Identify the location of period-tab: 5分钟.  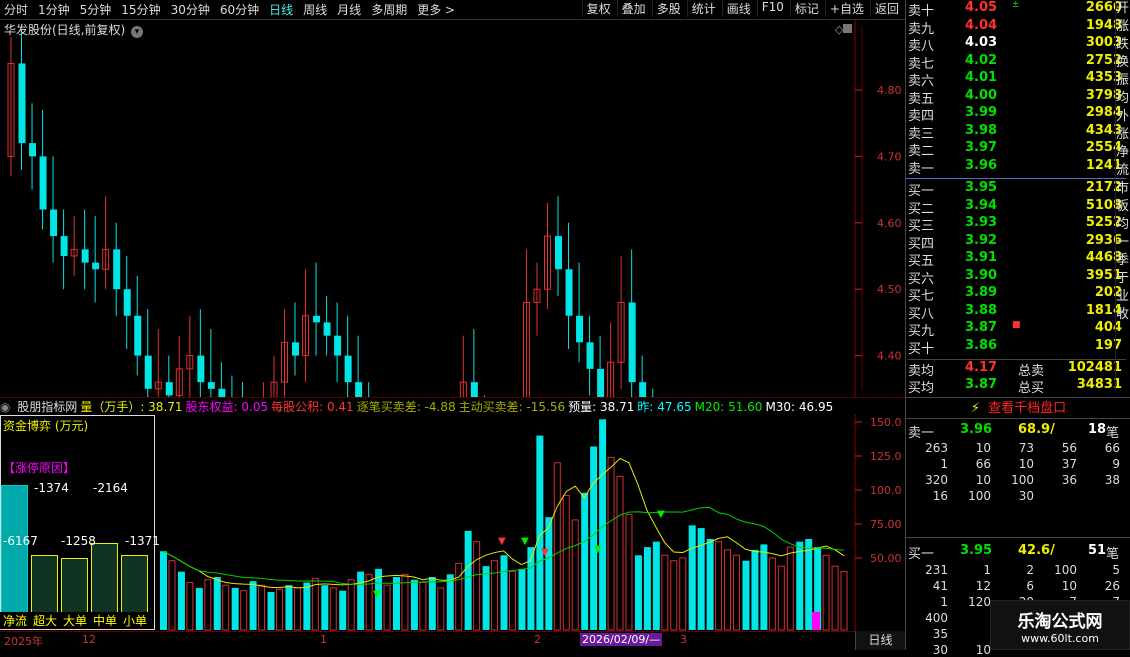
(97, 9).